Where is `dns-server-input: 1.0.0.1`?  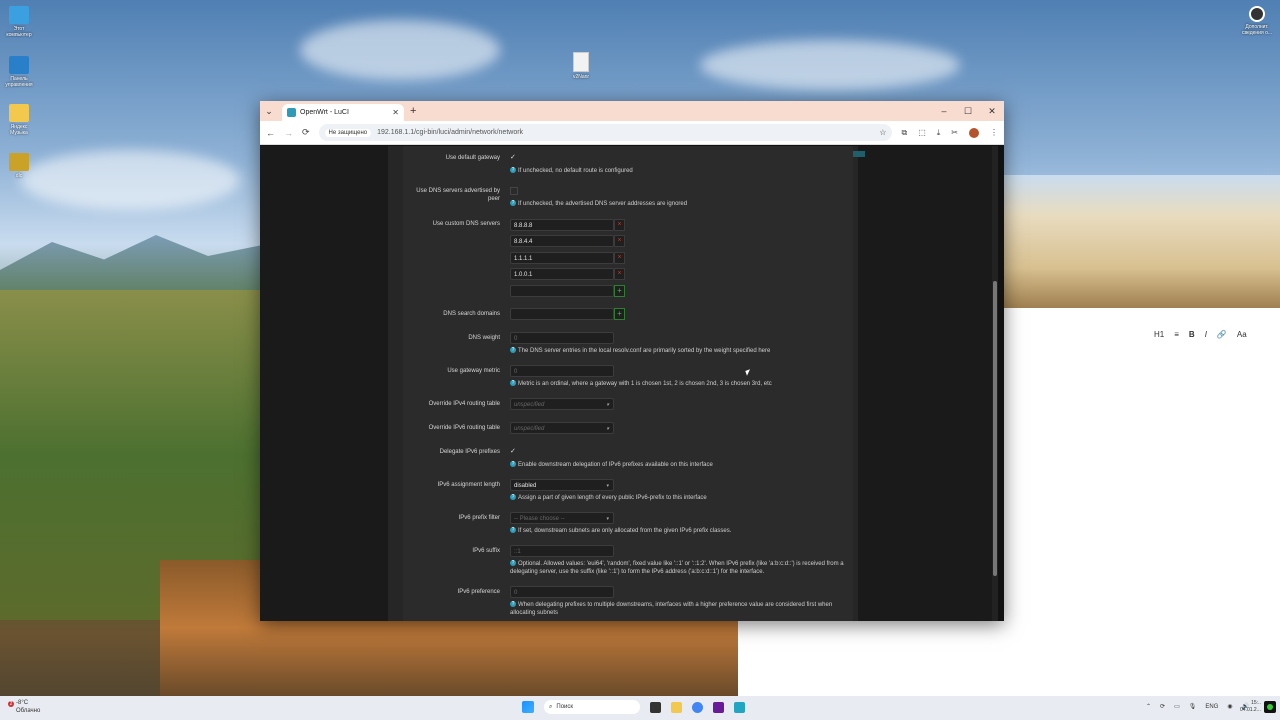 dns-server-input: 1.0.0.1 is located at coordinates (562, 274).